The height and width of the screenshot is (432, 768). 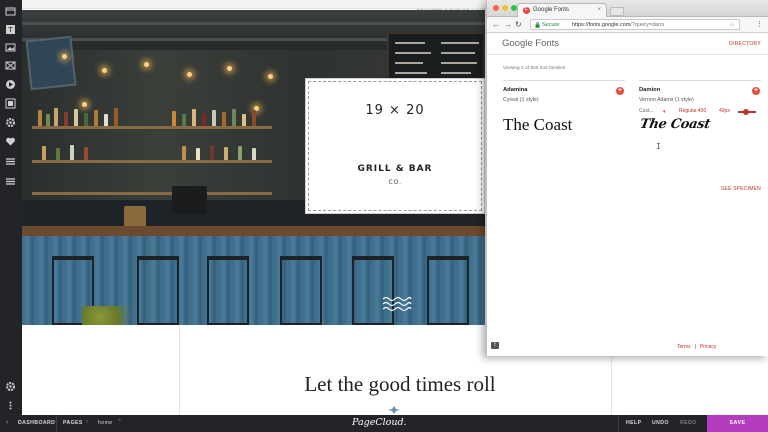 I want to click on forward-arrow-icon: →, so click(x=508, y=24).